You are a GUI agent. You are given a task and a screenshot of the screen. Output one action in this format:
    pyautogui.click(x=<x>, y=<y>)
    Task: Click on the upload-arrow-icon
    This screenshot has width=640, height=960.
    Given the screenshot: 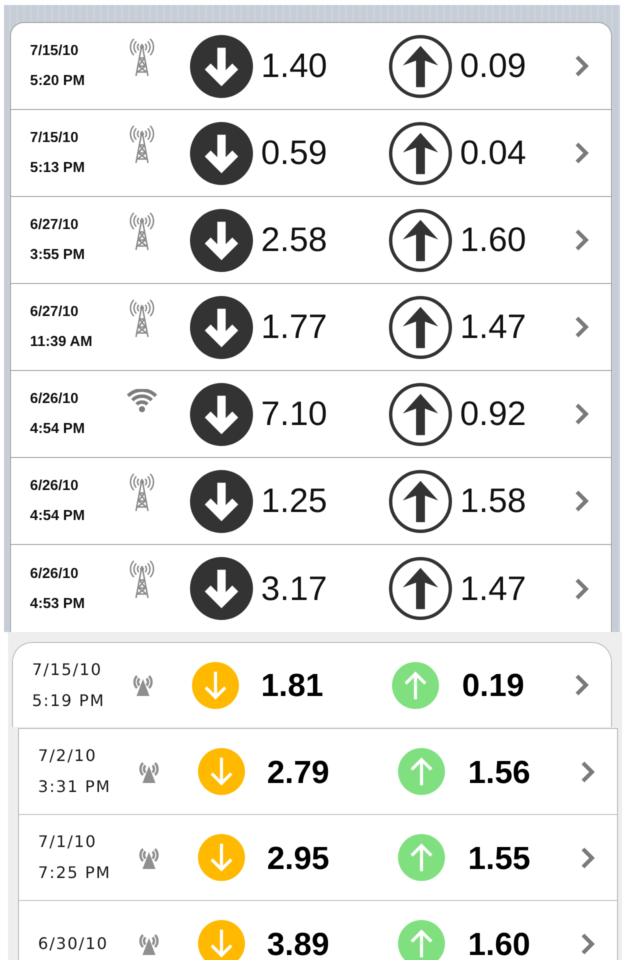 What is the action you would take?
    pyautogui.click(x=421, y=940)
    